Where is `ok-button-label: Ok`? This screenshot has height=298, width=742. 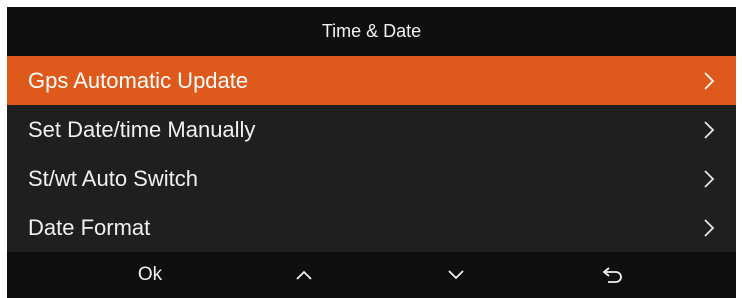 ok-button-label: Ok is located at coordinates (150, 274).